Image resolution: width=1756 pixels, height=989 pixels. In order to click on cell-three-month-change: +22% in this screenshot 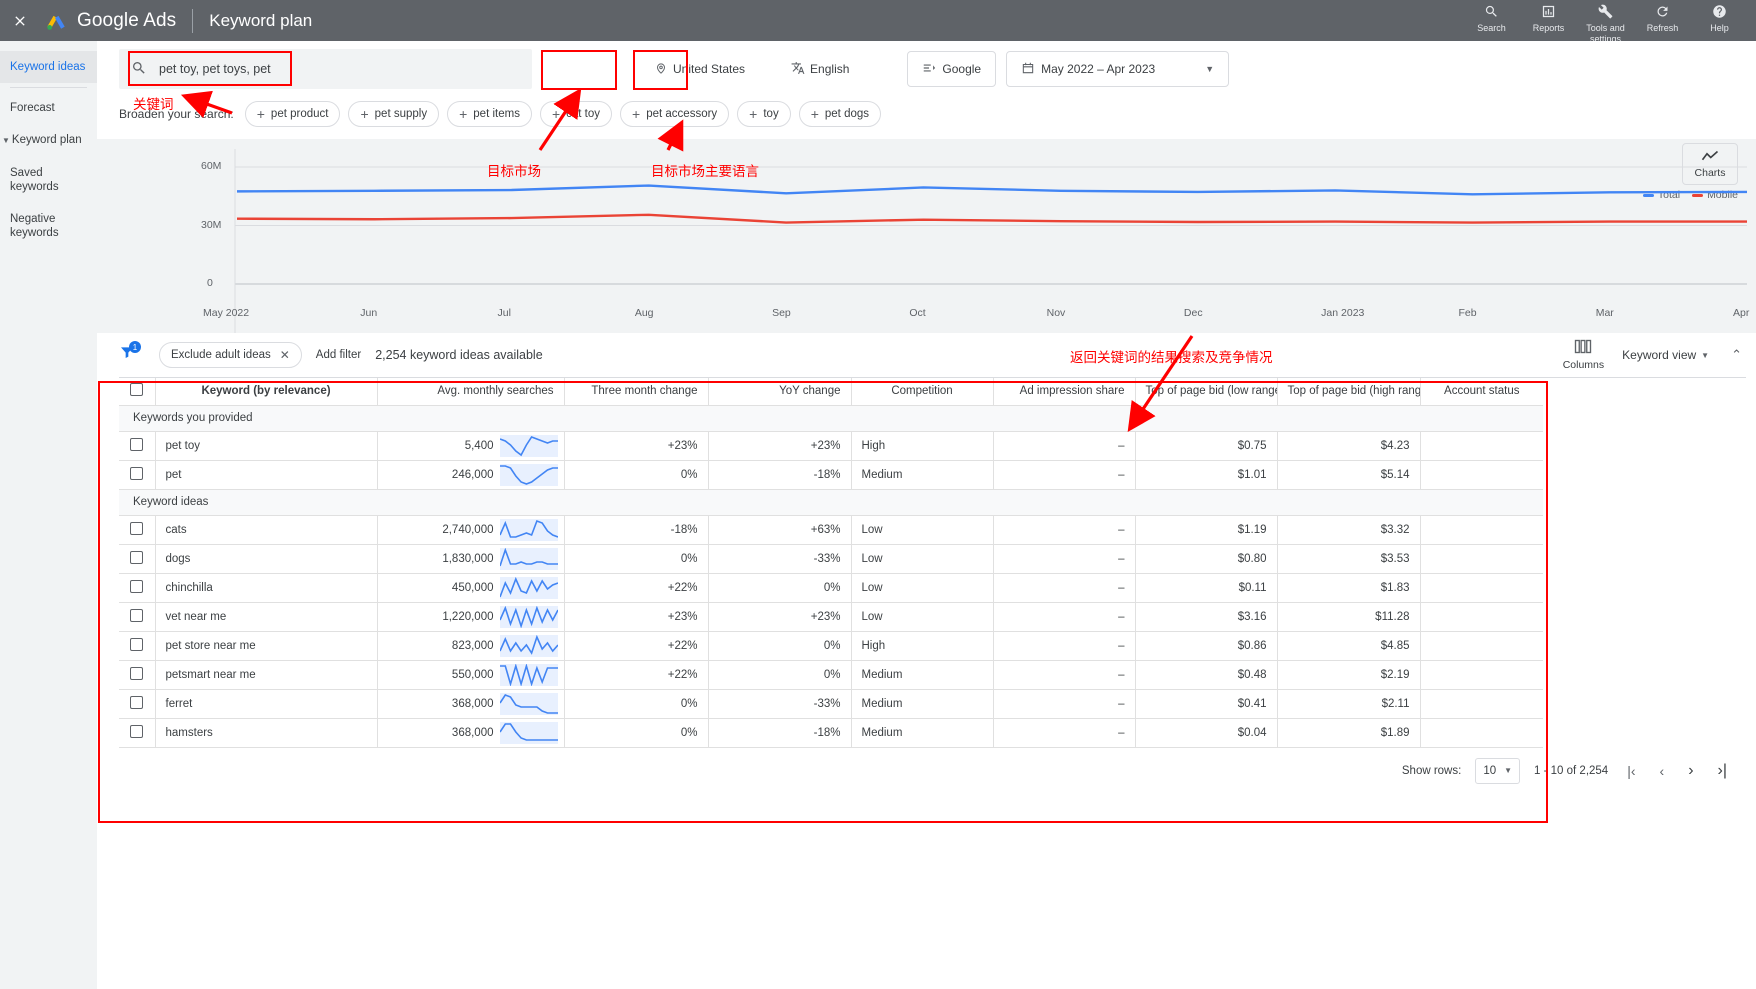, I will do `click(636, 588)`.